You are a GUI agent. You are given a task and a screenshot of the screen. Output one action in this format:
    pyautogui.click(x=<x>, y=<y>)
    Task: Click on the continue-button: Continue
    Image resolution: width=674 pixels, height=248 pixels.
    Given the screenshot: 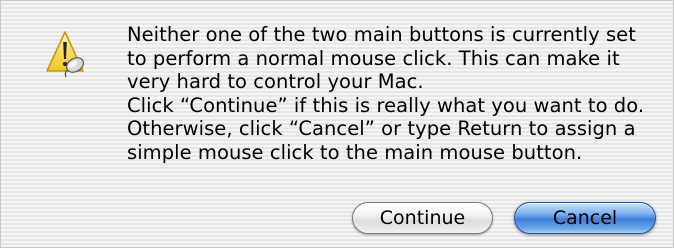 What is the action you would take?
    pyautogui.click(x=422, y=218)
    